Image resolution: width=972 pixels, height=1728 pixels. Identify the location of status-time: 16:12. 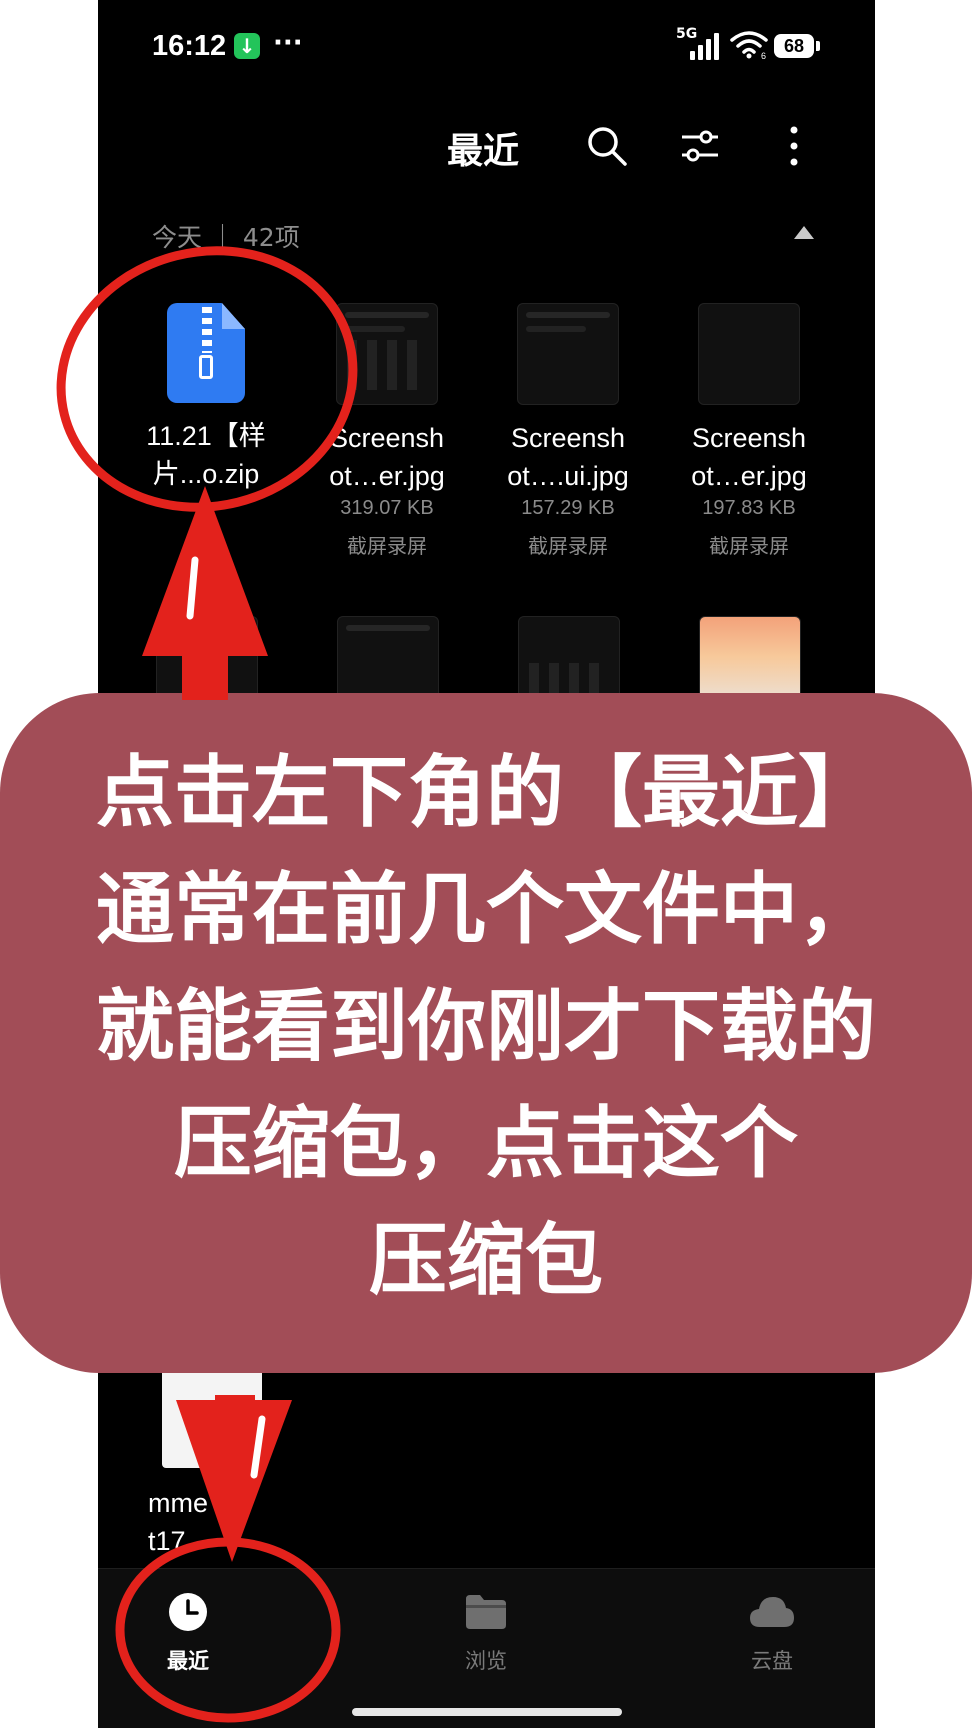
(189, 46).